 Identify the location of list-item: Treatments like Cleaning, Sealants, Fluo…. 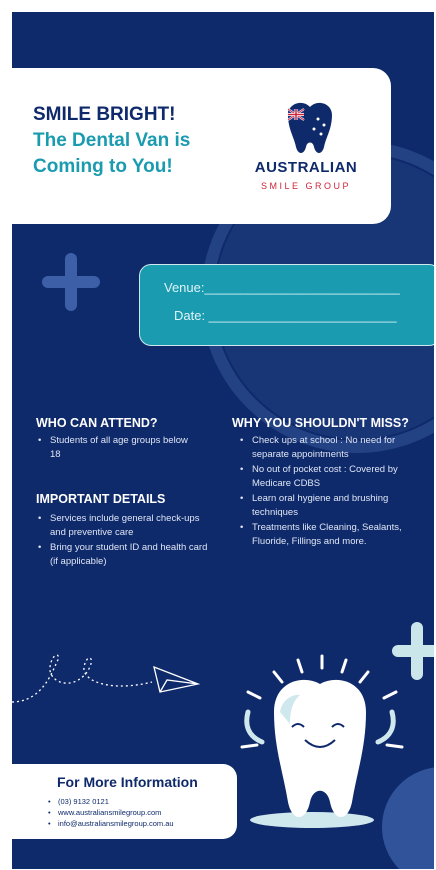
(319, 535).